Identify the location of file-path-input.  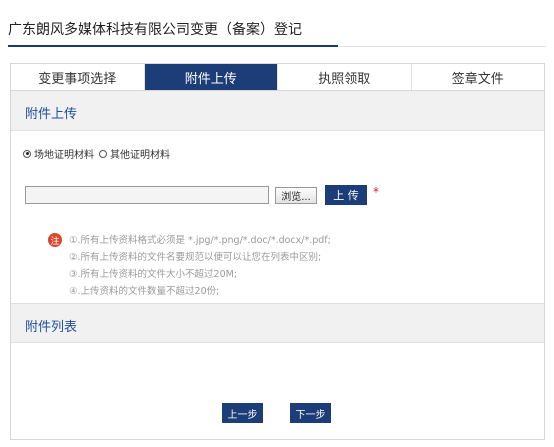
(147, 195).